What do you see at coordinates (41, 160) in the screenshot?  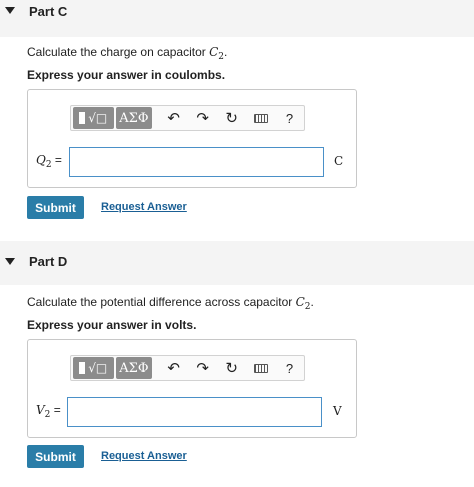 I see `variable-letter: Q` at bounding box center [41, 160].